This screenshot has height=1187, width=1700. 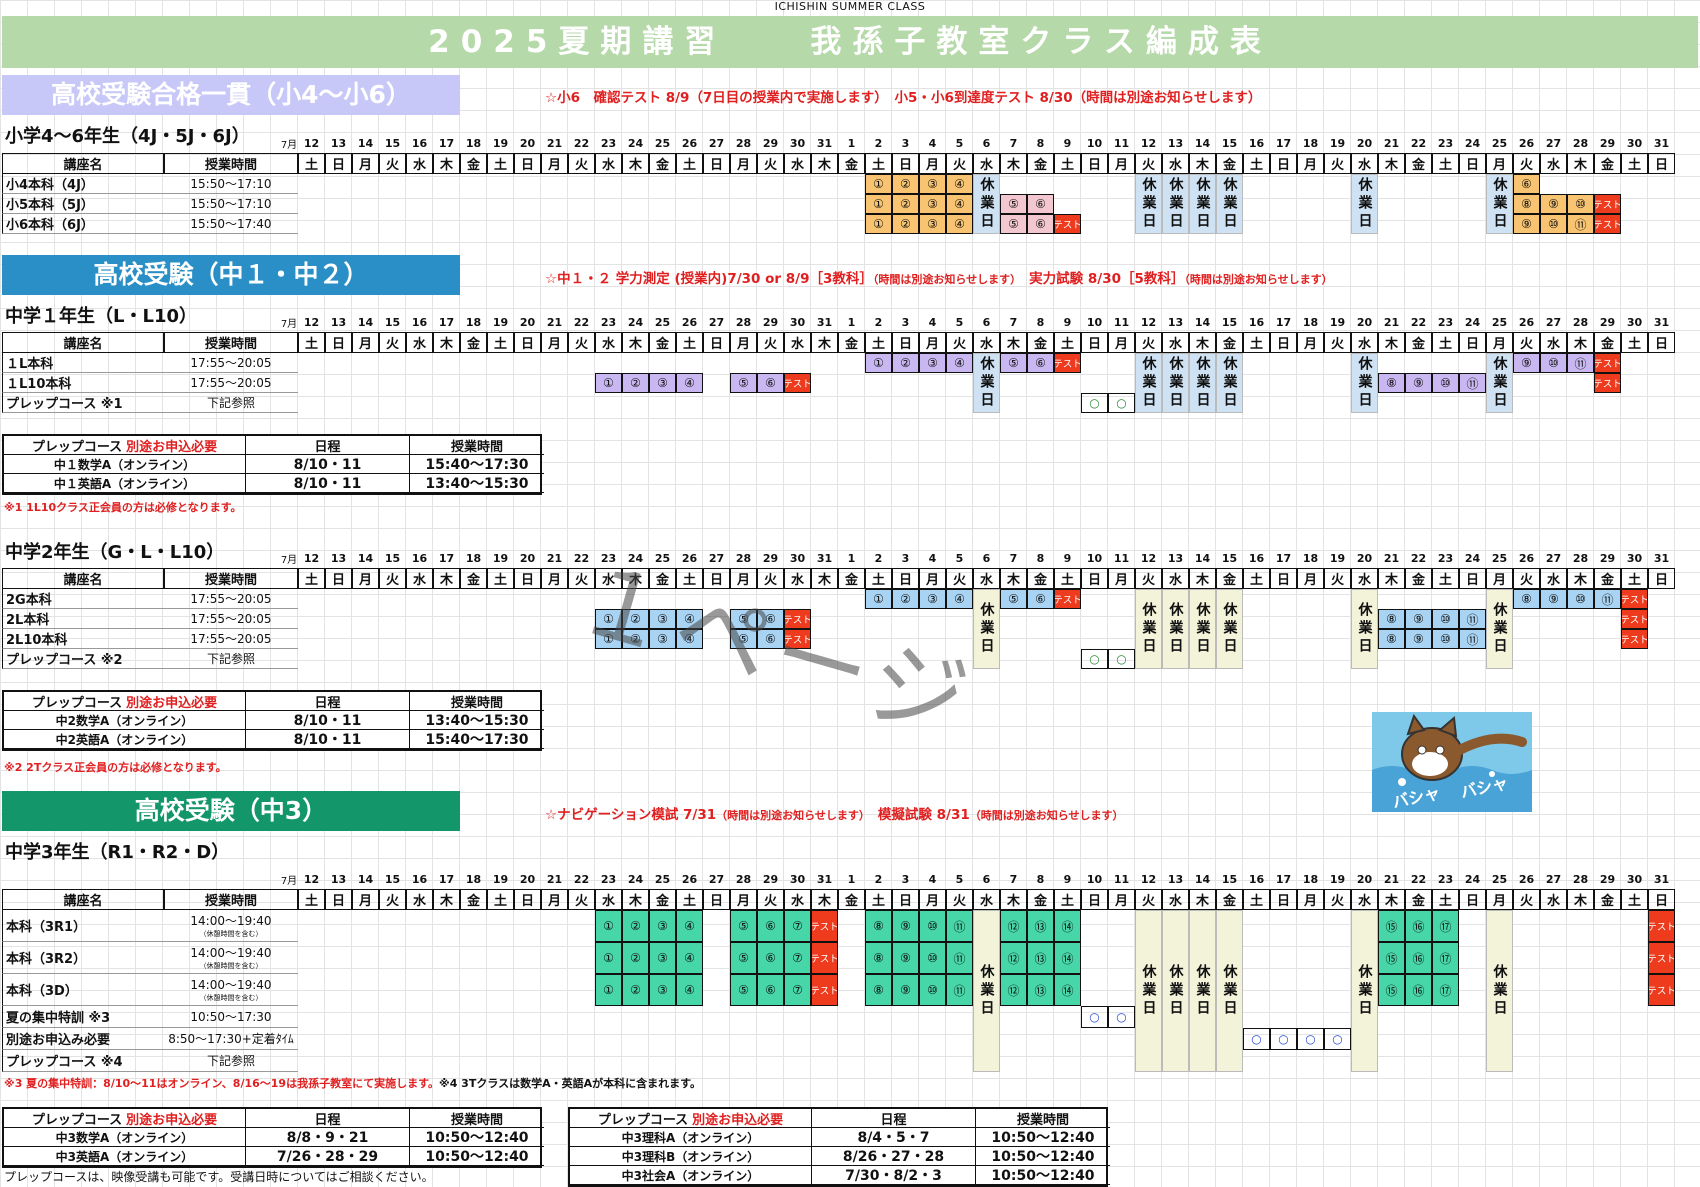 What do you see at coordinates (1283, 143) in the screenshot?
I see `day-number: 17` at bounding box center [1283, 143].